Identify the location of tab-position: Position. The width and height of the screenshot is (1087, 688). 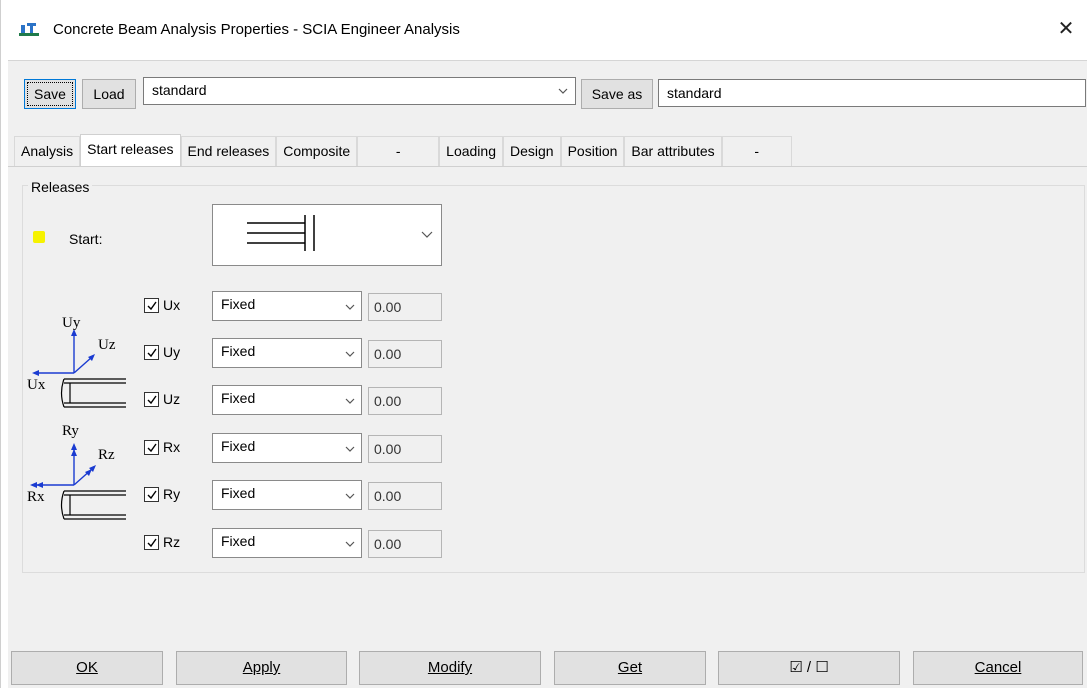
(592, 151).